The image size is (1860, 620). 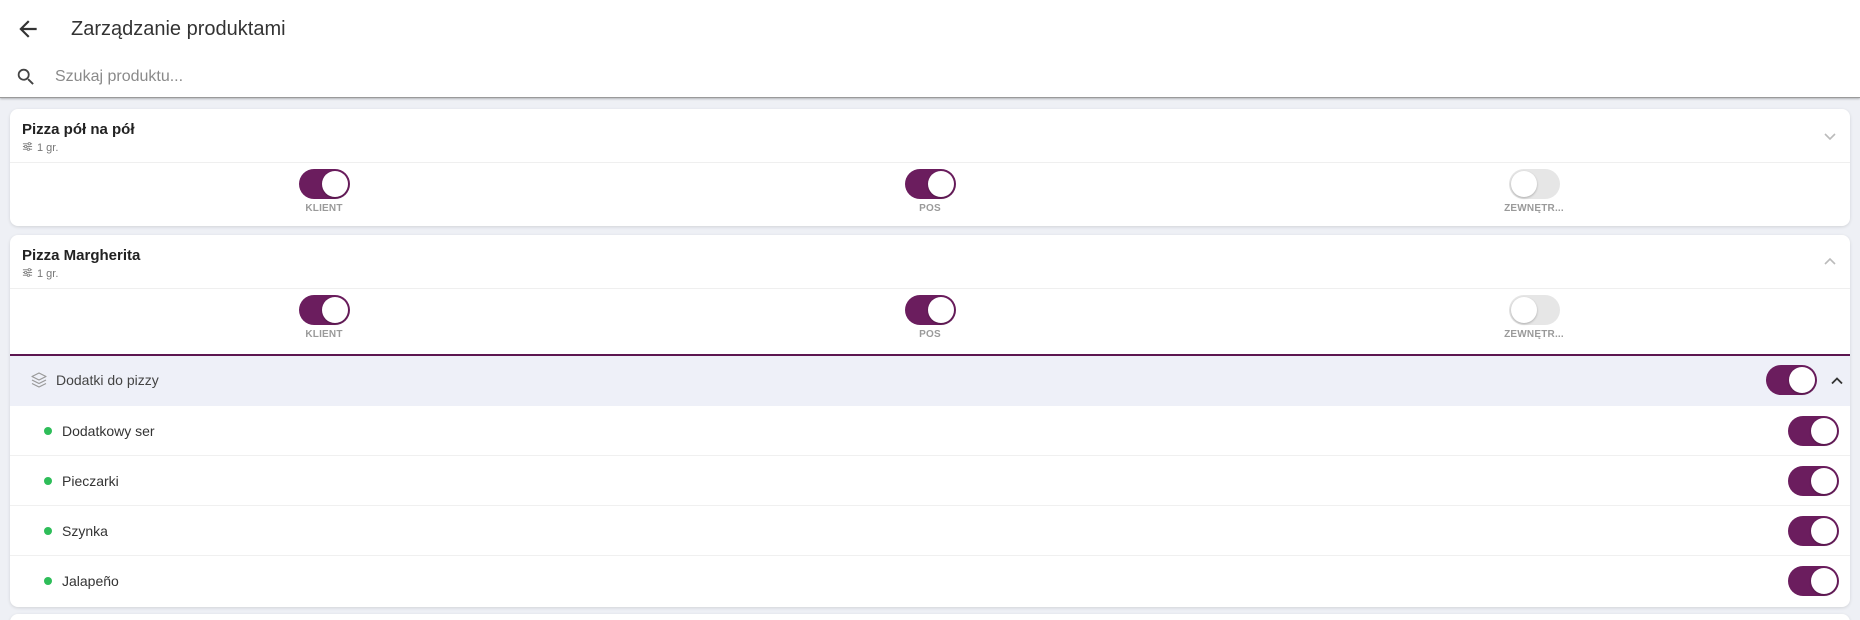 I want to click on option-item-row: Pieczarki, so click(x=930, y=481).